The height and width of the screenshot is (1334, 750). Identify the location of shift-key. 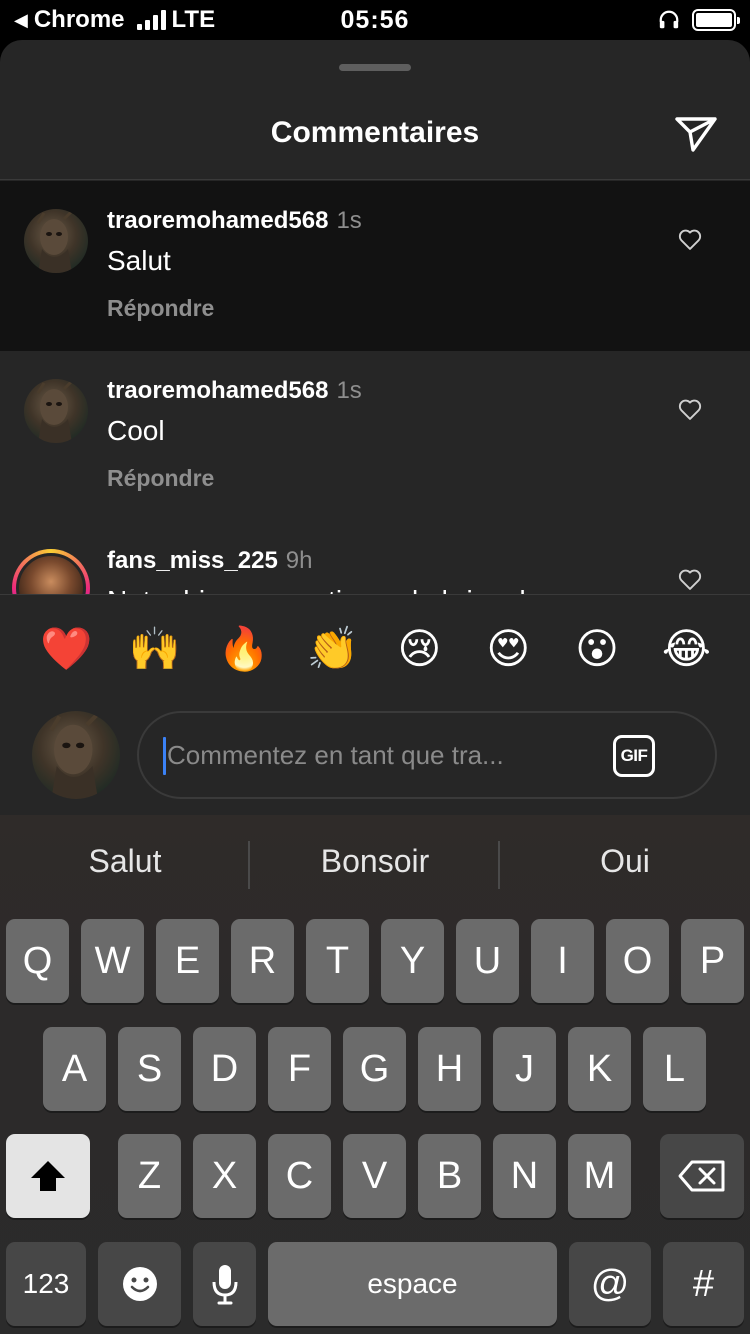
(48, 1176).